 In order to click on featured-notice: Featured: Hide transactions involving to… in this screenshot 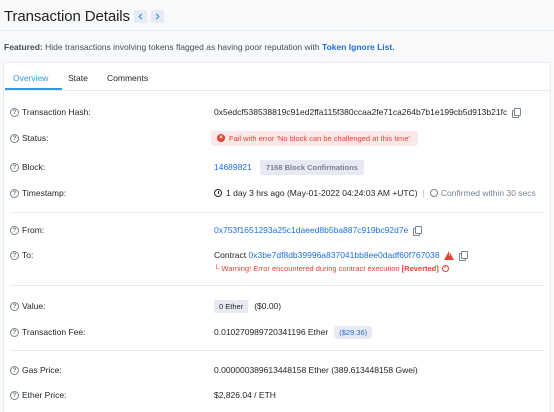, I will do `click(199, 47)`.